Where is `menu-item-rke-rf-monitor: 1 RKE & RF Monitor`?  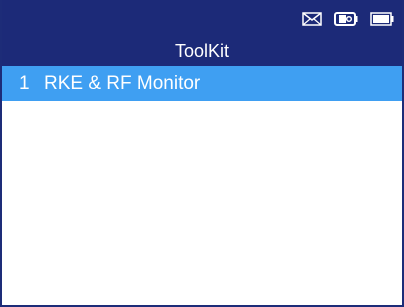 menu-item-rke-rf-monitor: 1 RKE & RF Monitor is located at coordinates (202, 83).